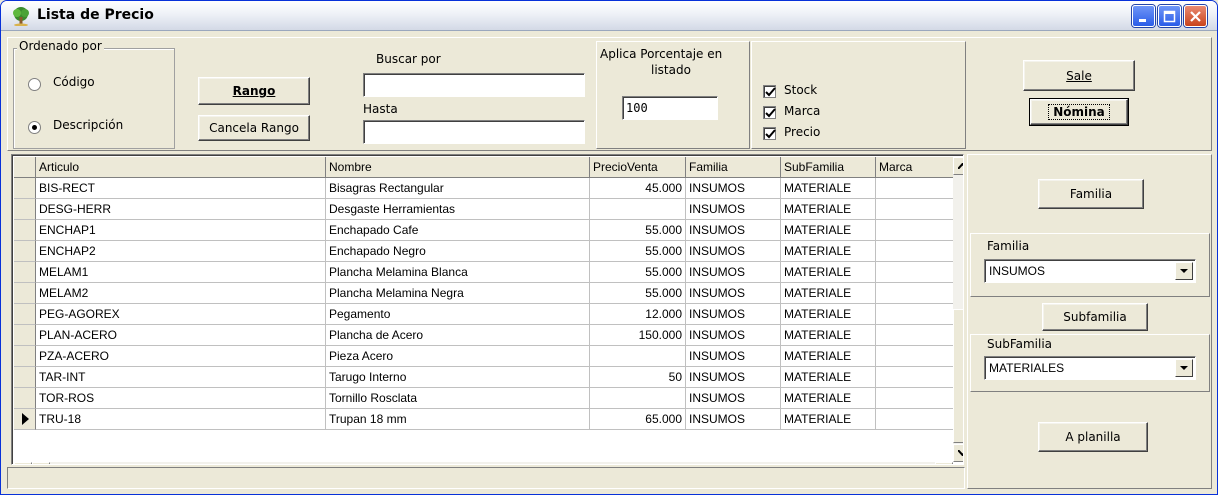 The height and width of the screenshot is (495, 1218). I want to click on scroll-thumb, so click(958, 376).